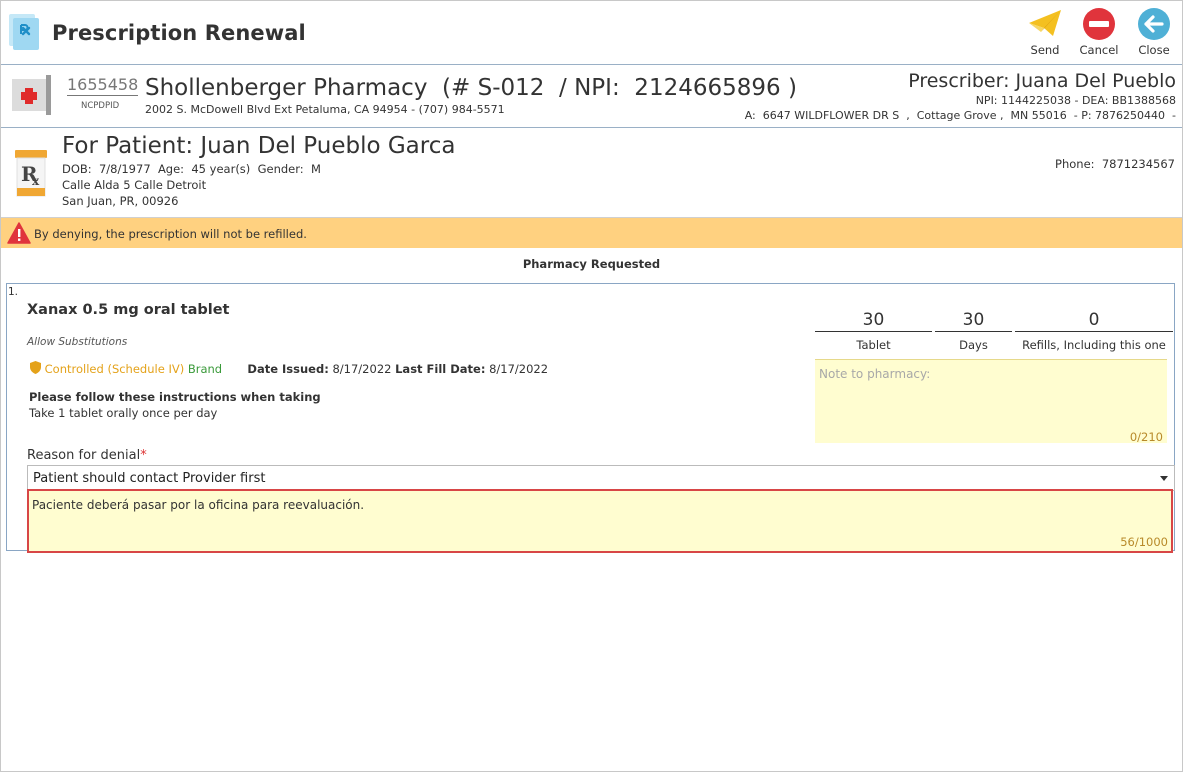  I want to click on refills-field: 0 Refills, Including this one, so click(1094, 331).